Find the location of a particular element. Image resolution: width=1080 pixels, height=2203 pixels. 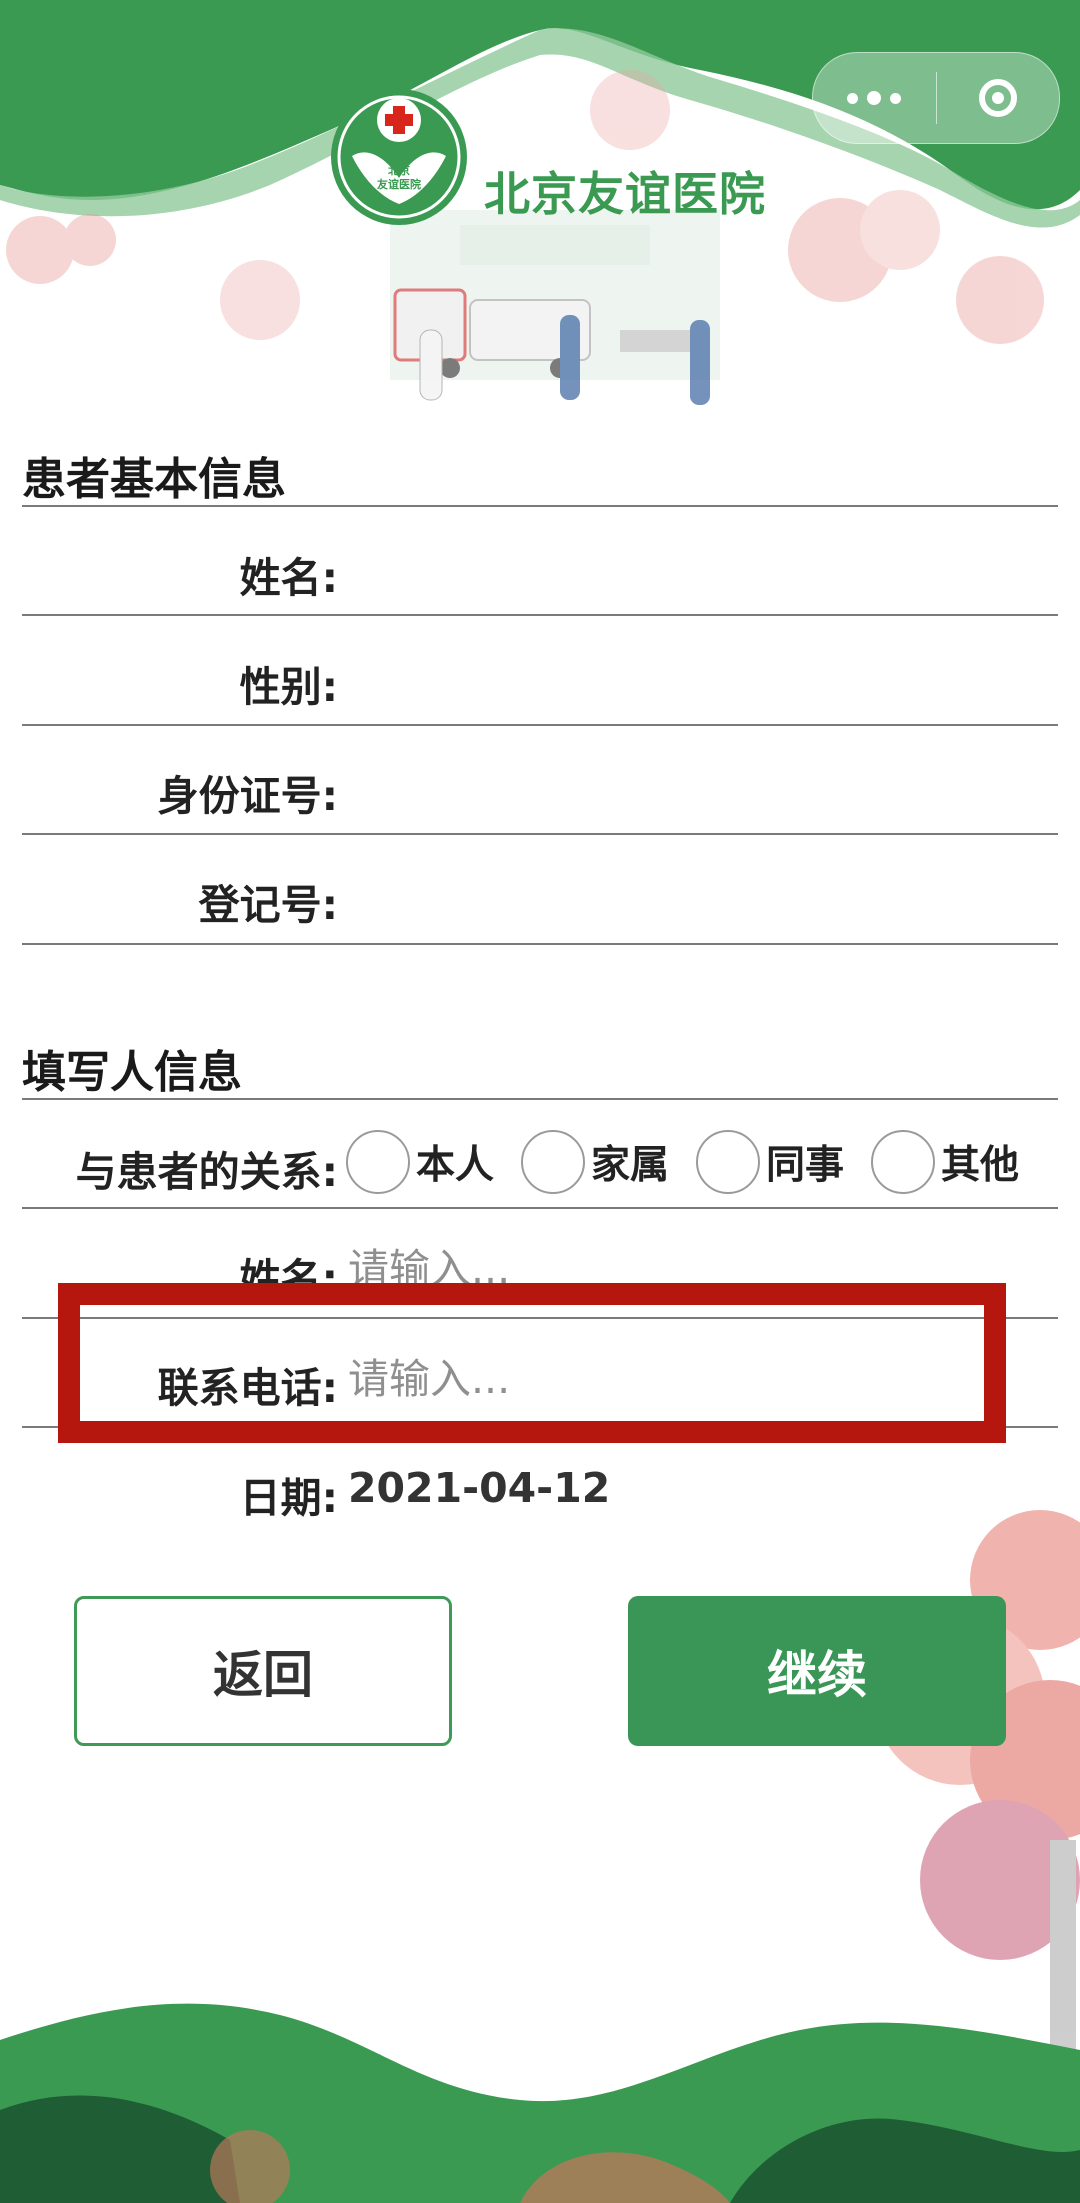

hospital-name: 北京友谊医院 is located at coordinates (625, 194).